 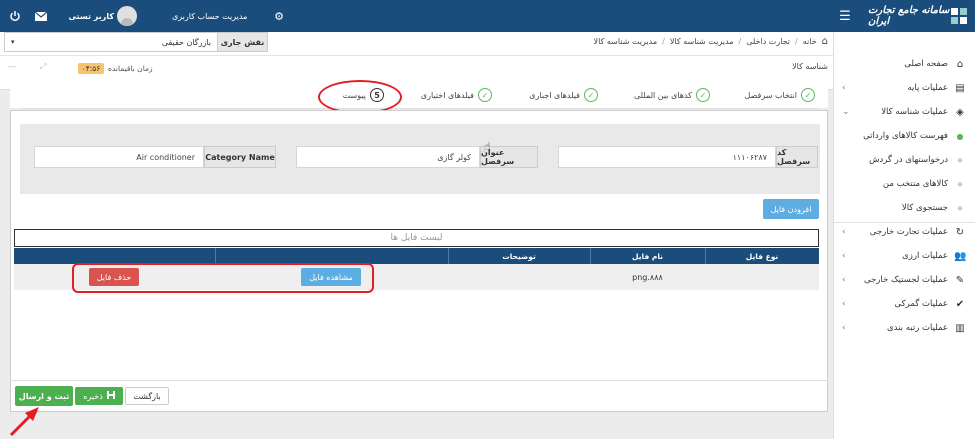 I want to click on sidebar-item-currency: 👥 عملیات ارزی ‹, so click(x=904, y=256).